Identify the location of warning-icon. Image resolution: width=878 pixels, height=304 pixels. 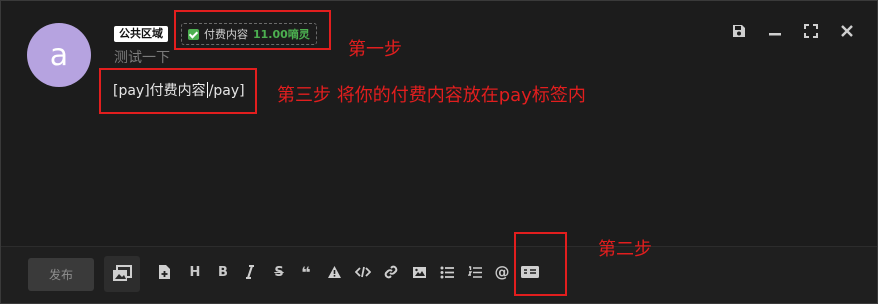
(334, 272).